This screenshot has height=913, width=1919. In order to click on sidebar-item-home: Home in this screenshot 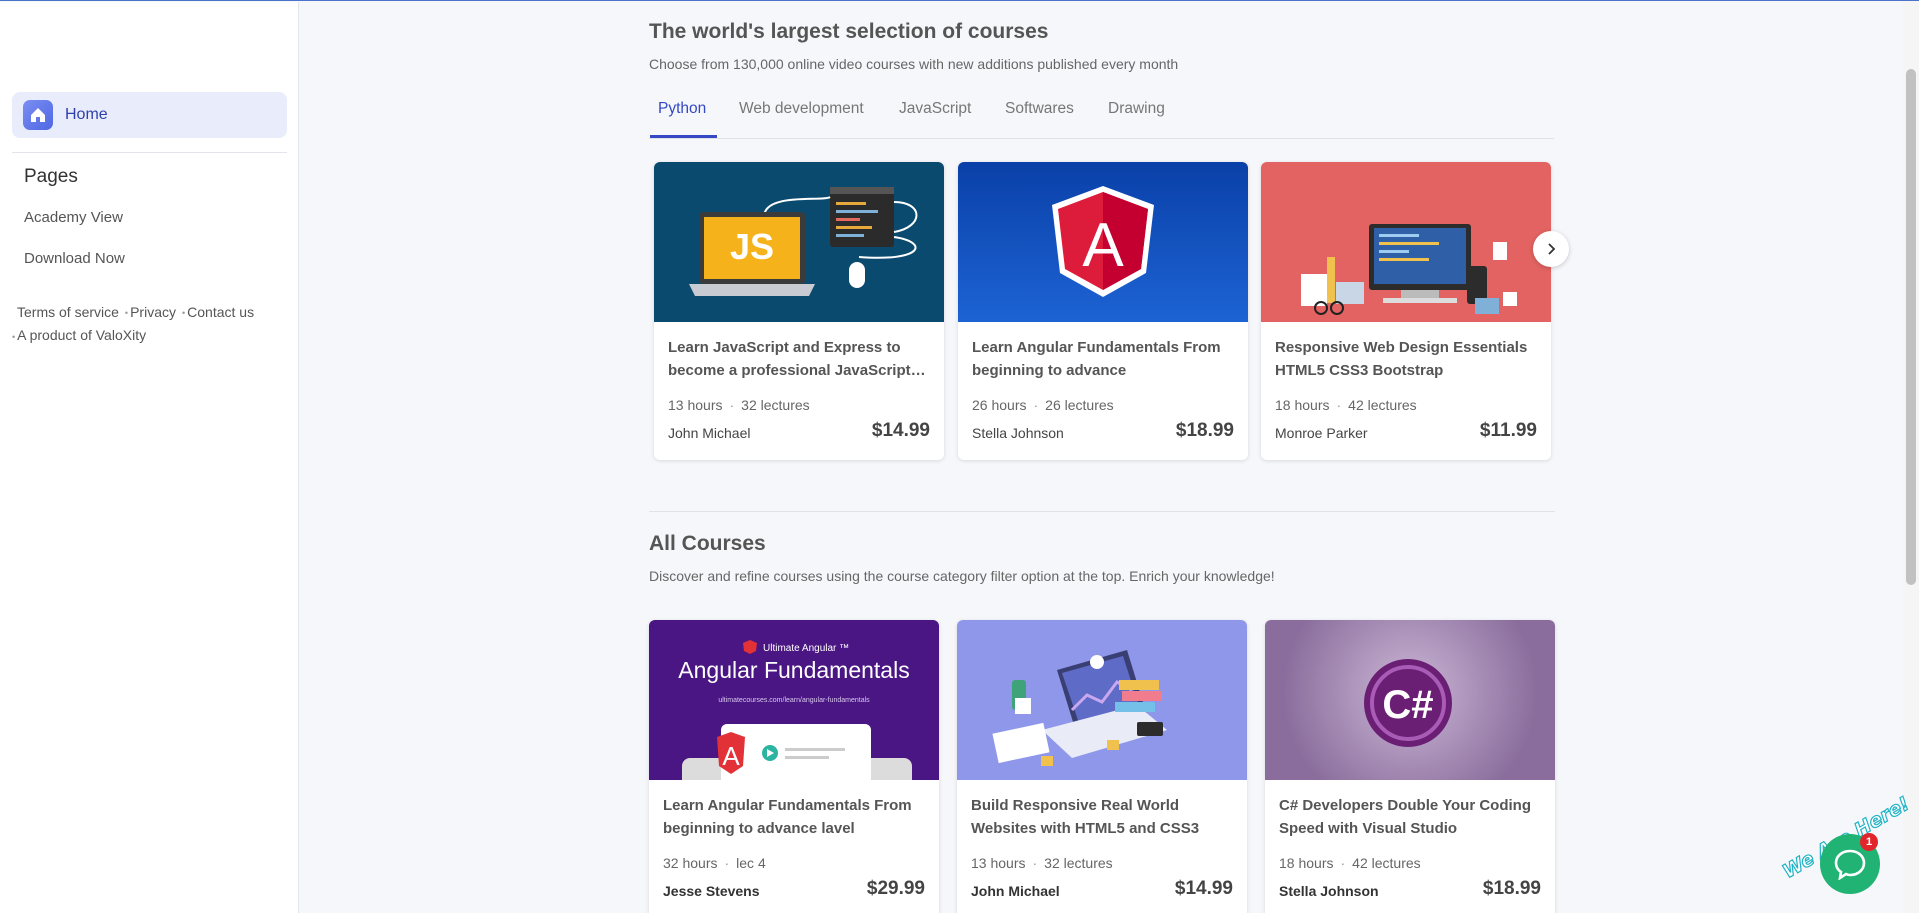, I will do `click(149, 115)`.